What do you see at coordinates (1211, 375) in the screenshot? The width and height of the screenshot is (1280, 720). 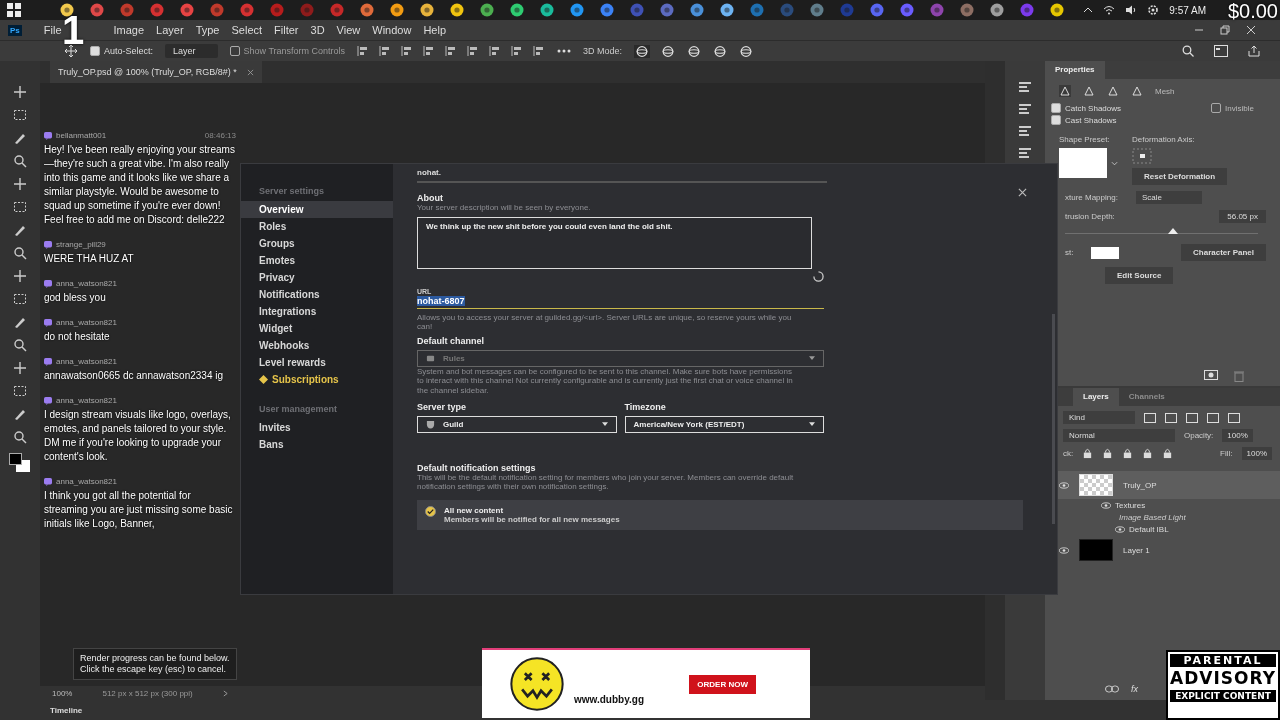 I see `render-icon` at bounding box center [1211, 375].